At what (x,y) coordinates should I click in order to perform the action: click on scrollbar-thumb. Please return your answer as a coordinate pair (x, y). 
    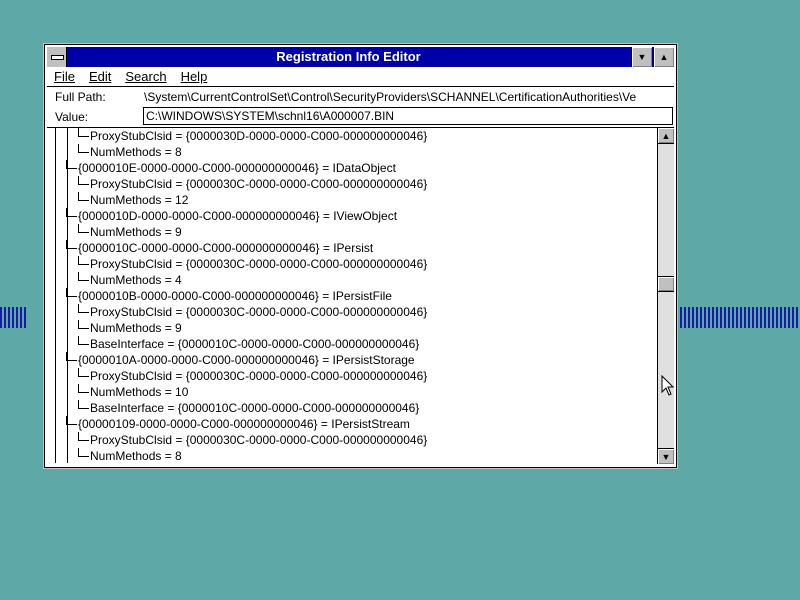
    Looking at the image, I should click on (666, 284).